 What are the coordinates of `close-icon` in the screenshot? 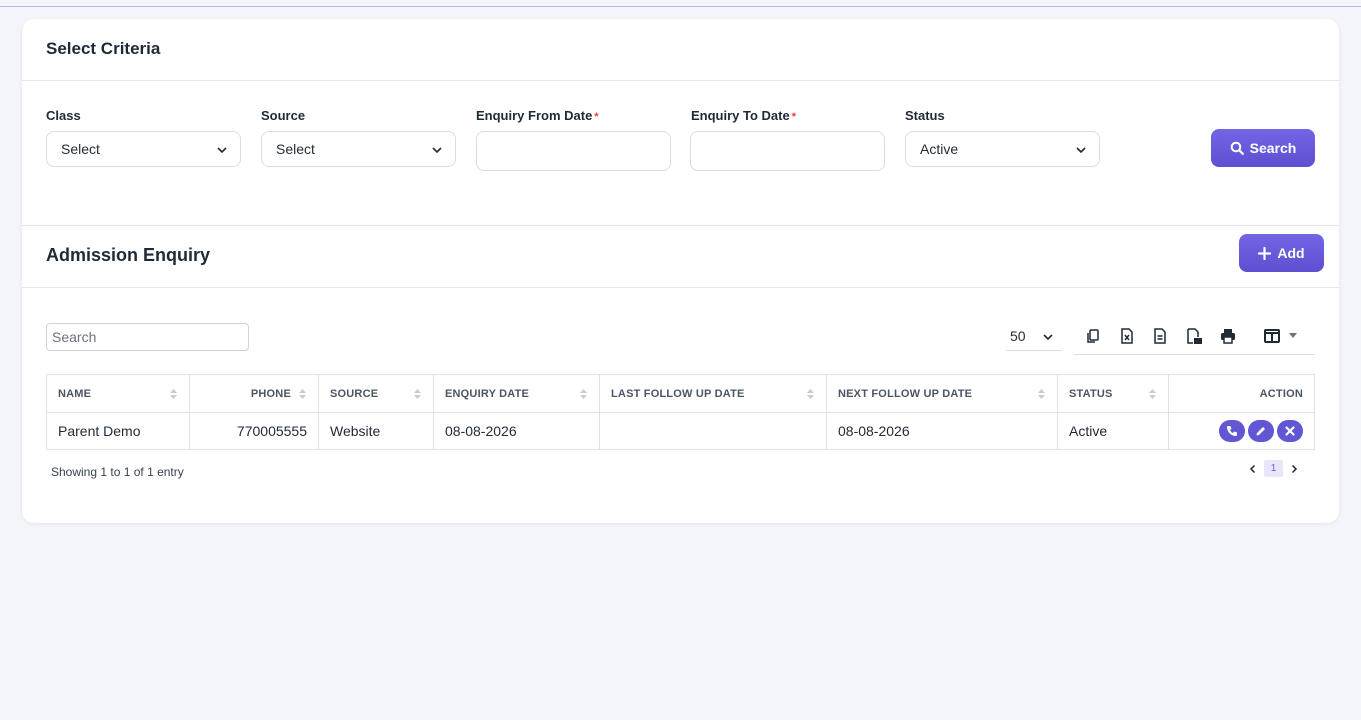 It's located at (1290, 431).